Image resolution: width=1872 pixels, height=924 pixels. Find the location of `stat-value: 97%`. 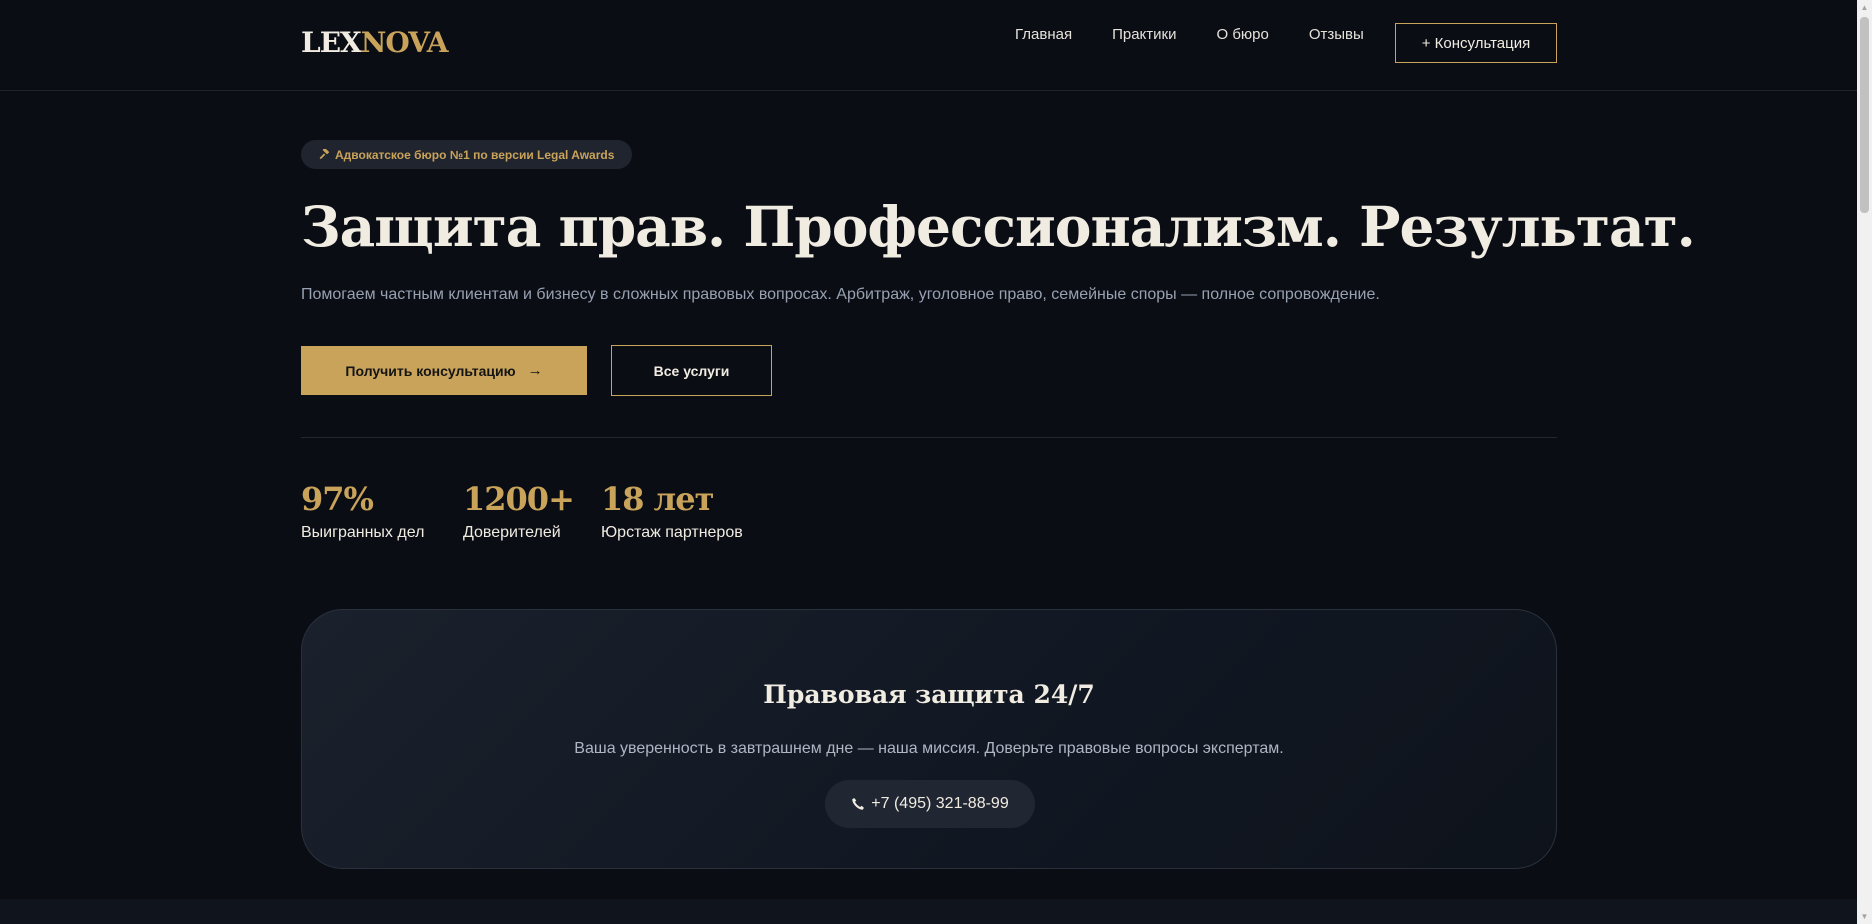

stat-value: 97% is located at coordinates (337, 499).